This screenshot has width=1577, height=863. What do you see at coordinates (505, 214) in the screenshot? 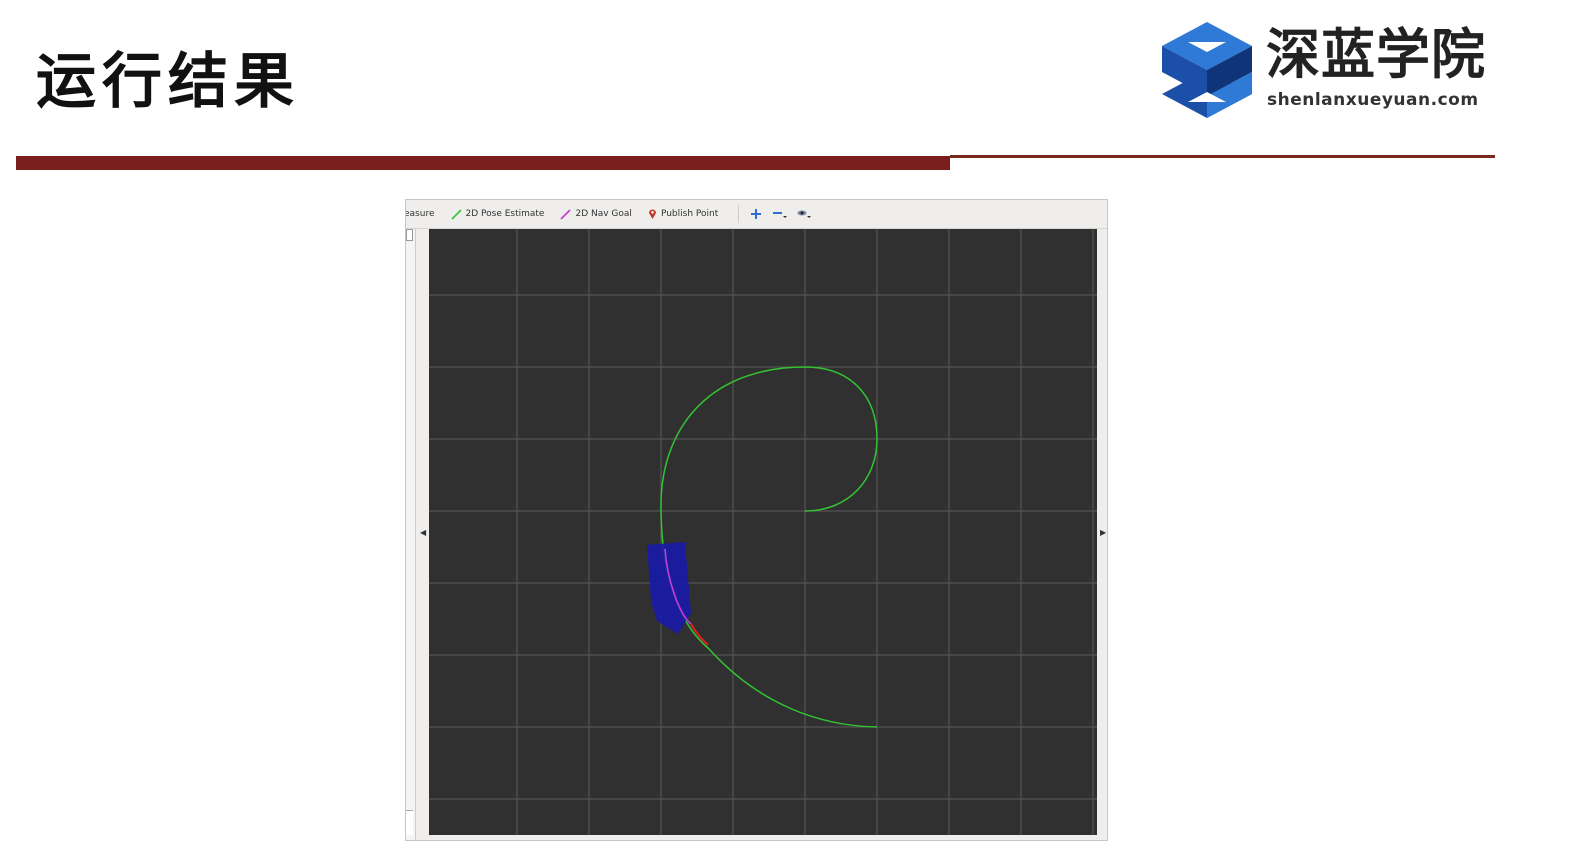
I see `tool-2d-pose-estimate-label: 2D Pose Estimate` at bounding box center [505, 214].